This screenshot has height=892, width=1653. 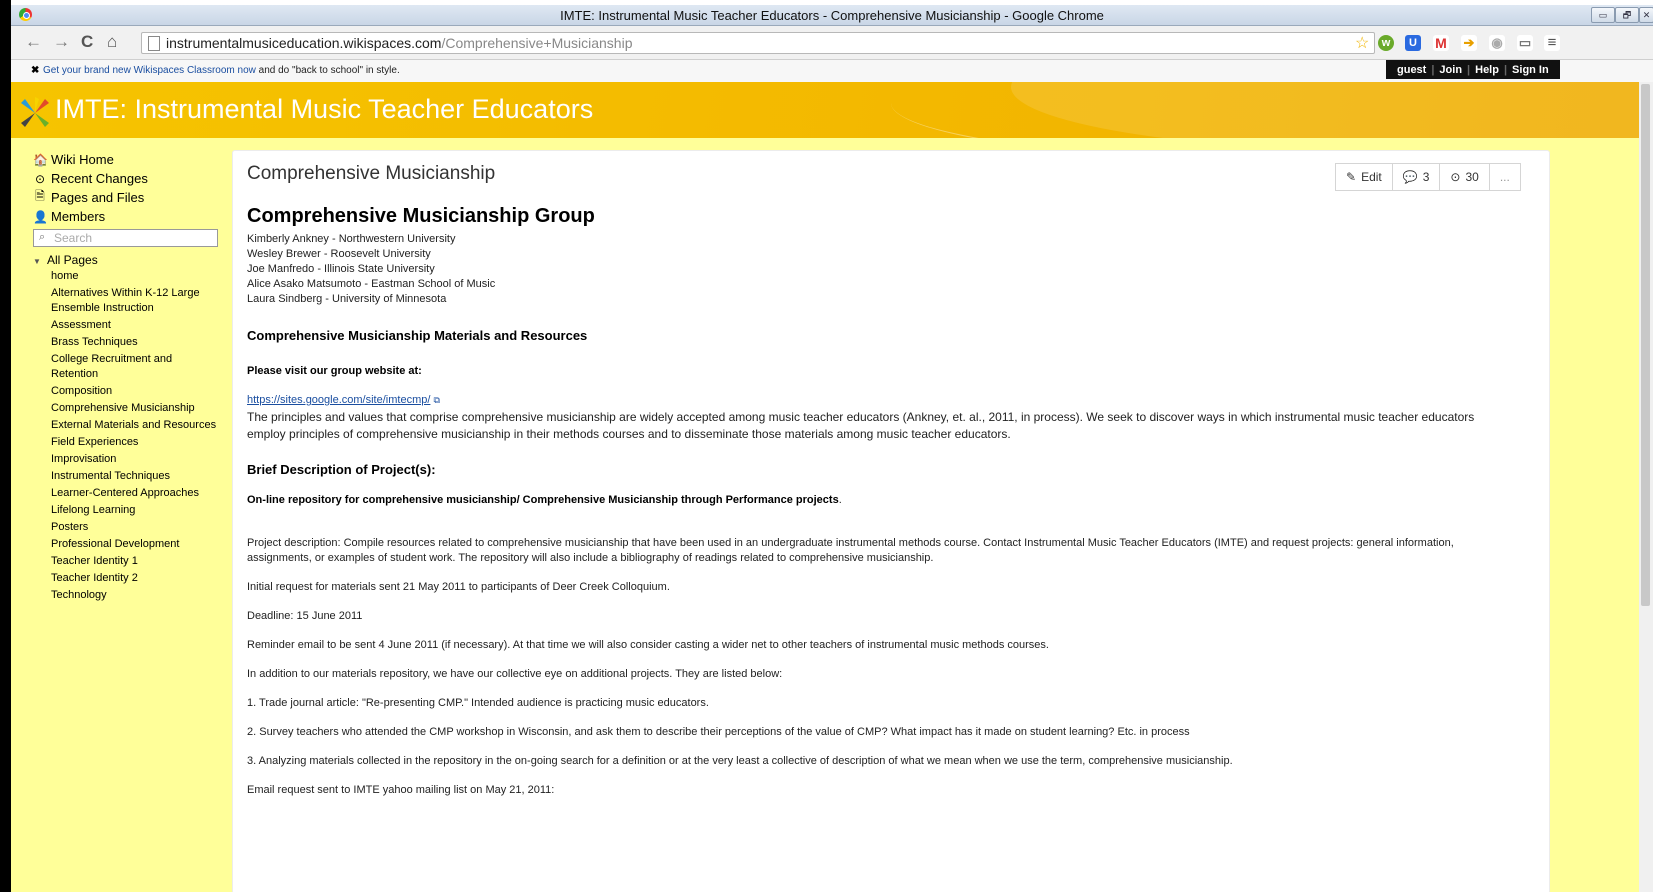 I want to click on history-button: ⊙ 30, so click(x=1464, y=177).